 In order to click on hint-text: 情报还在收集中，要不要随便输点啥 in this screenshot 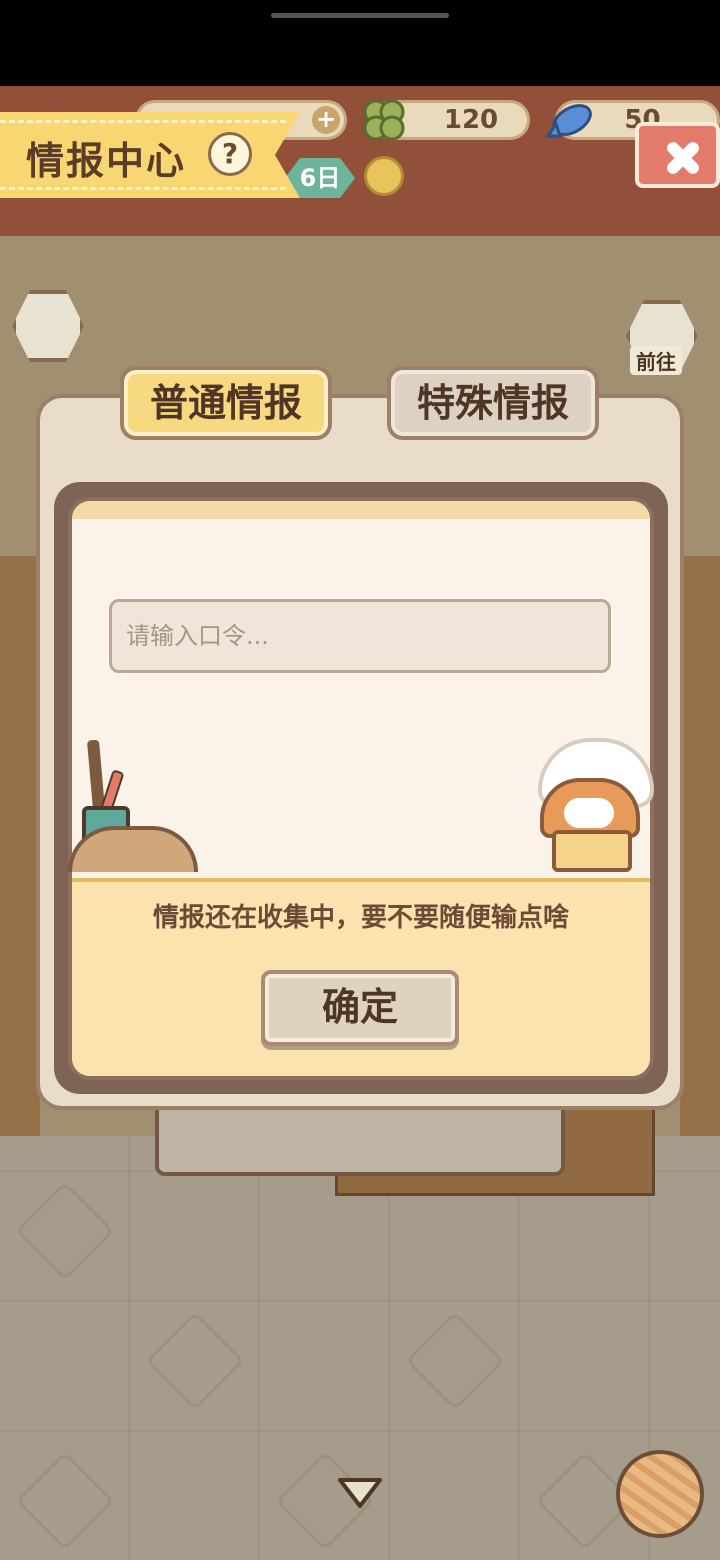, I will do `click(360, 918)`.